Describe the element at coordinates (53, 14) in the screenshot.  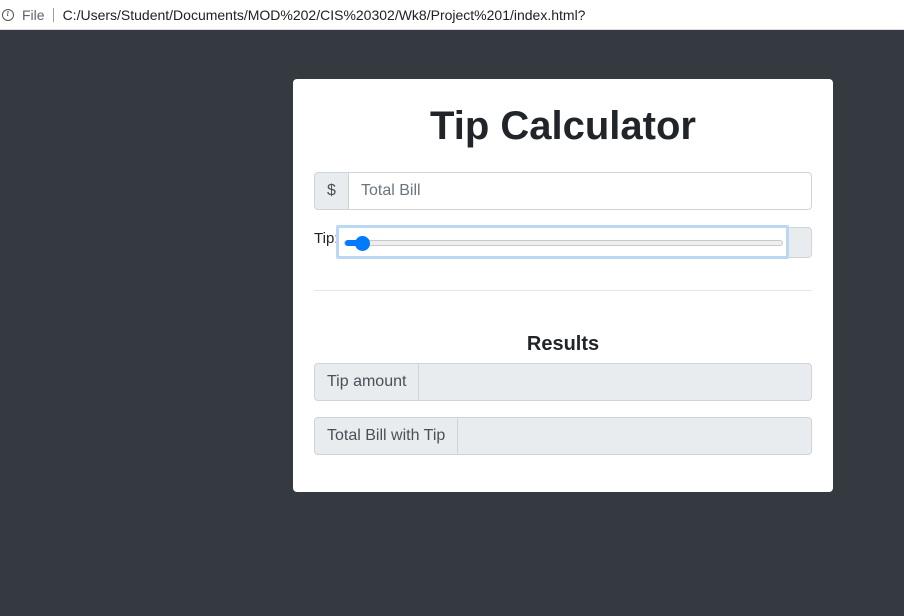
I see `address-divider` at that location.